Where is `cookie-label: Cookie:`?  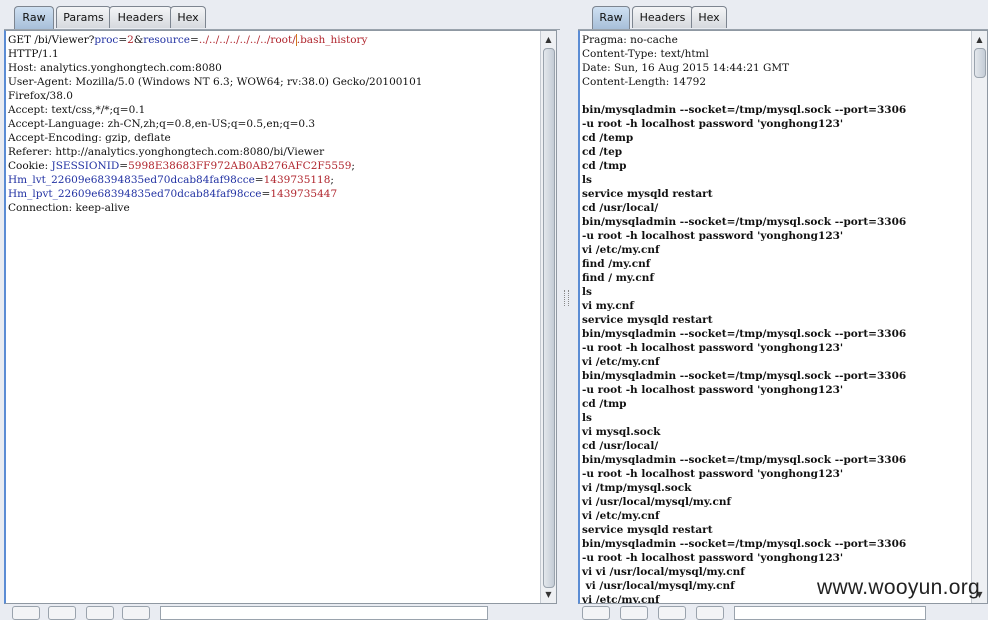 cookie-label: Cookie: is located at coordinates (30, 166).